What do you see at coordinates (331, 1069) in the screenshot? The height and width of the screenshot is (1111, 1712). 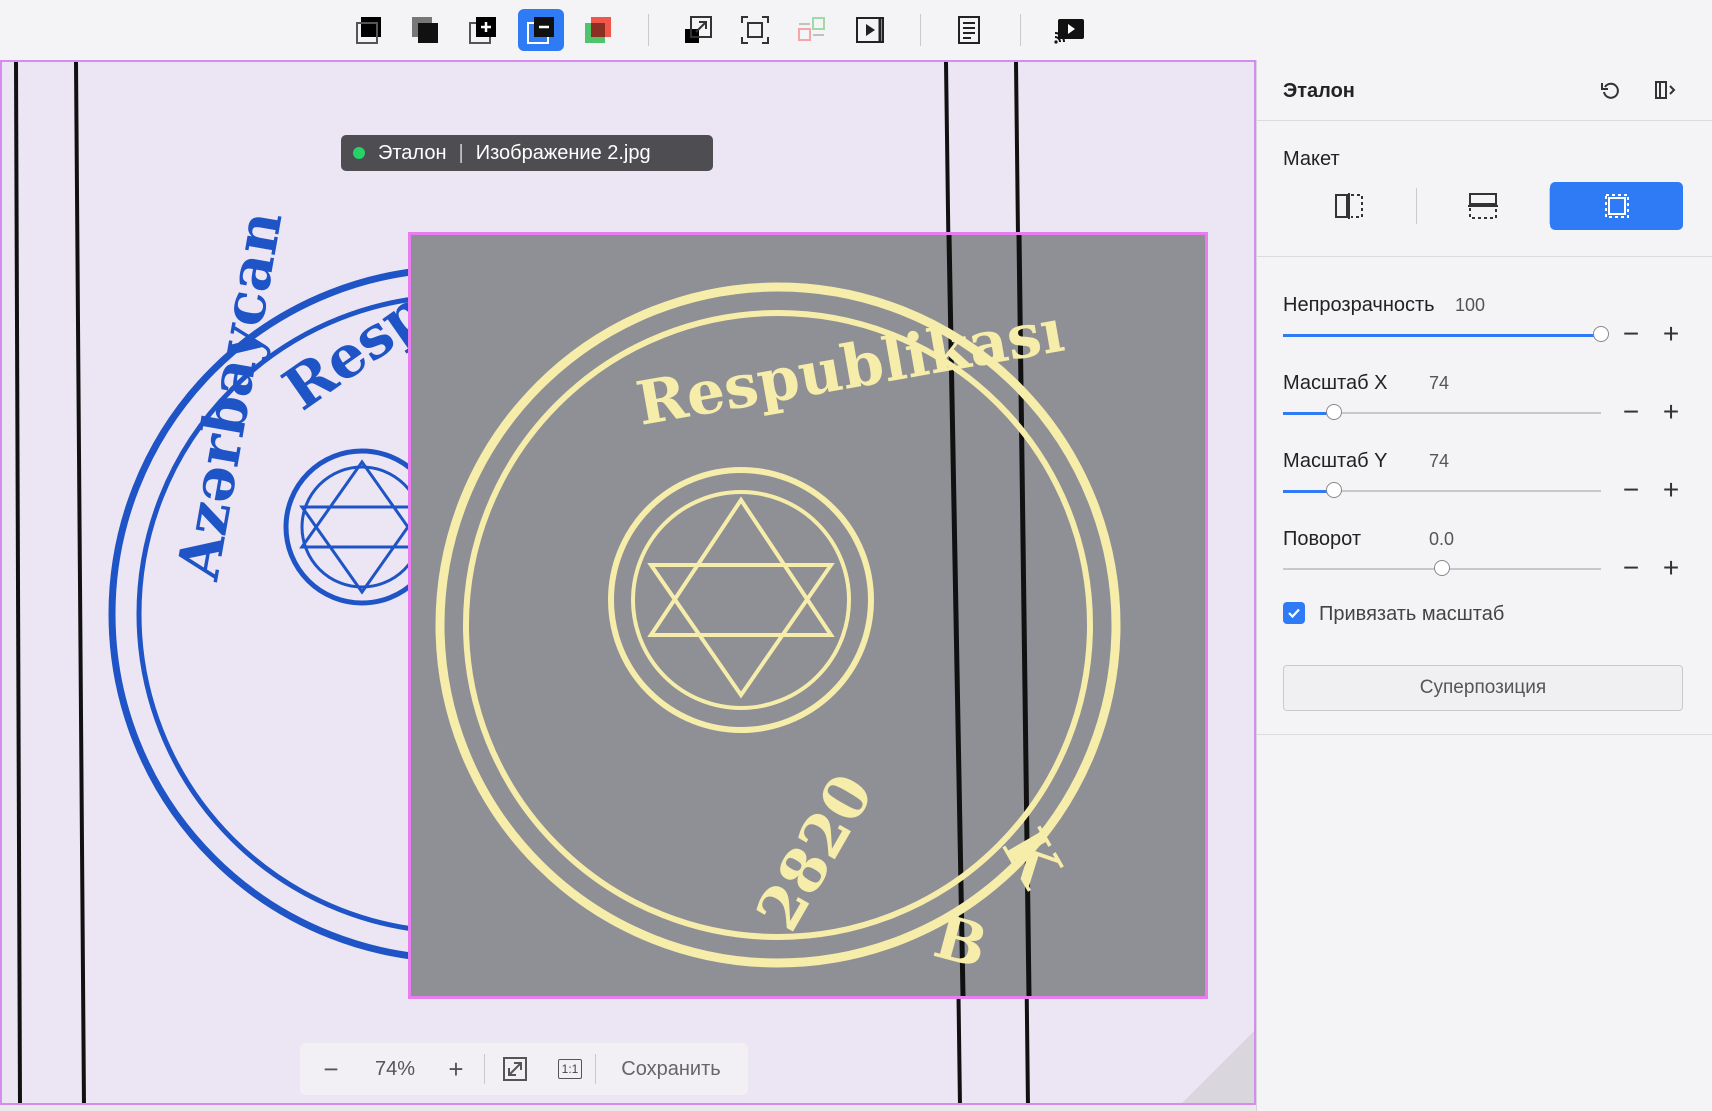 I see `zoom-out-button: −` at bounding box center [331, 1069].